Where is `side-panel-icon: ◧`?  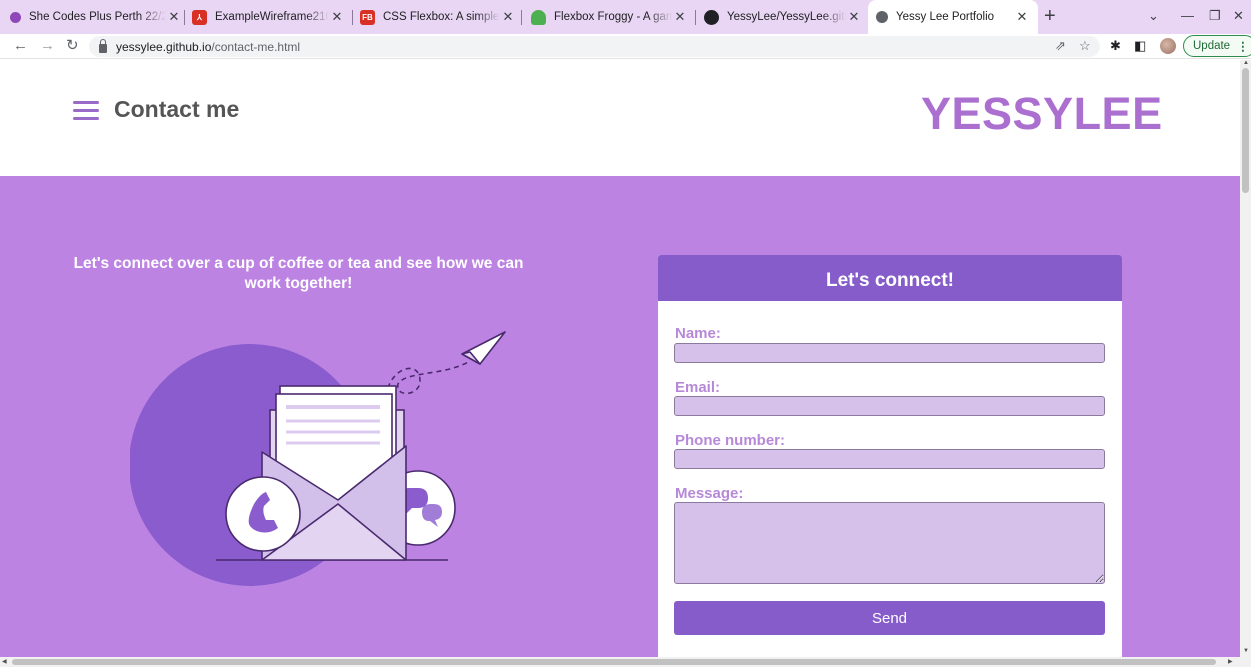 side-panel-icon: ◧ is located at coordinates (1140, 46).